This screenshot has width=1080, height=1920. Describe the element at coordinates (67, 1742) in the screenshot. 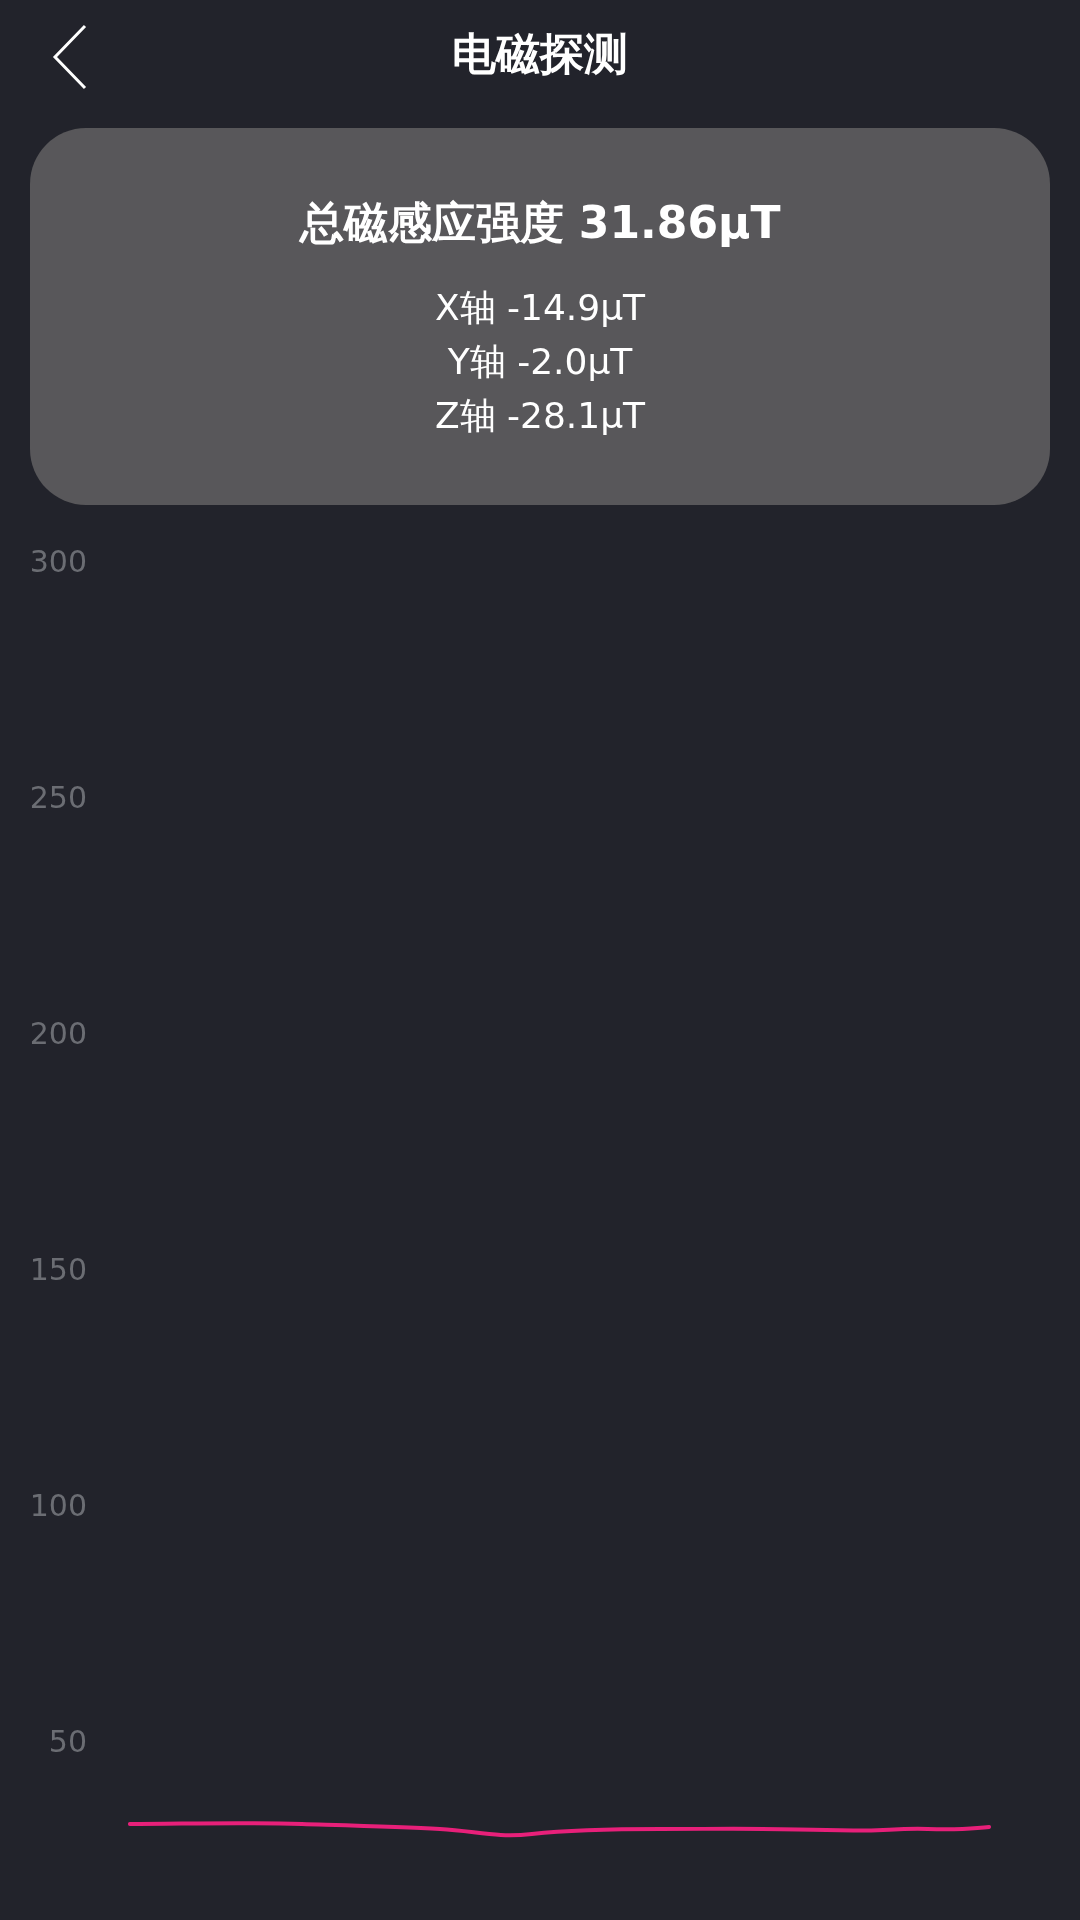

I see `axis-tick-label: 50` at that location.